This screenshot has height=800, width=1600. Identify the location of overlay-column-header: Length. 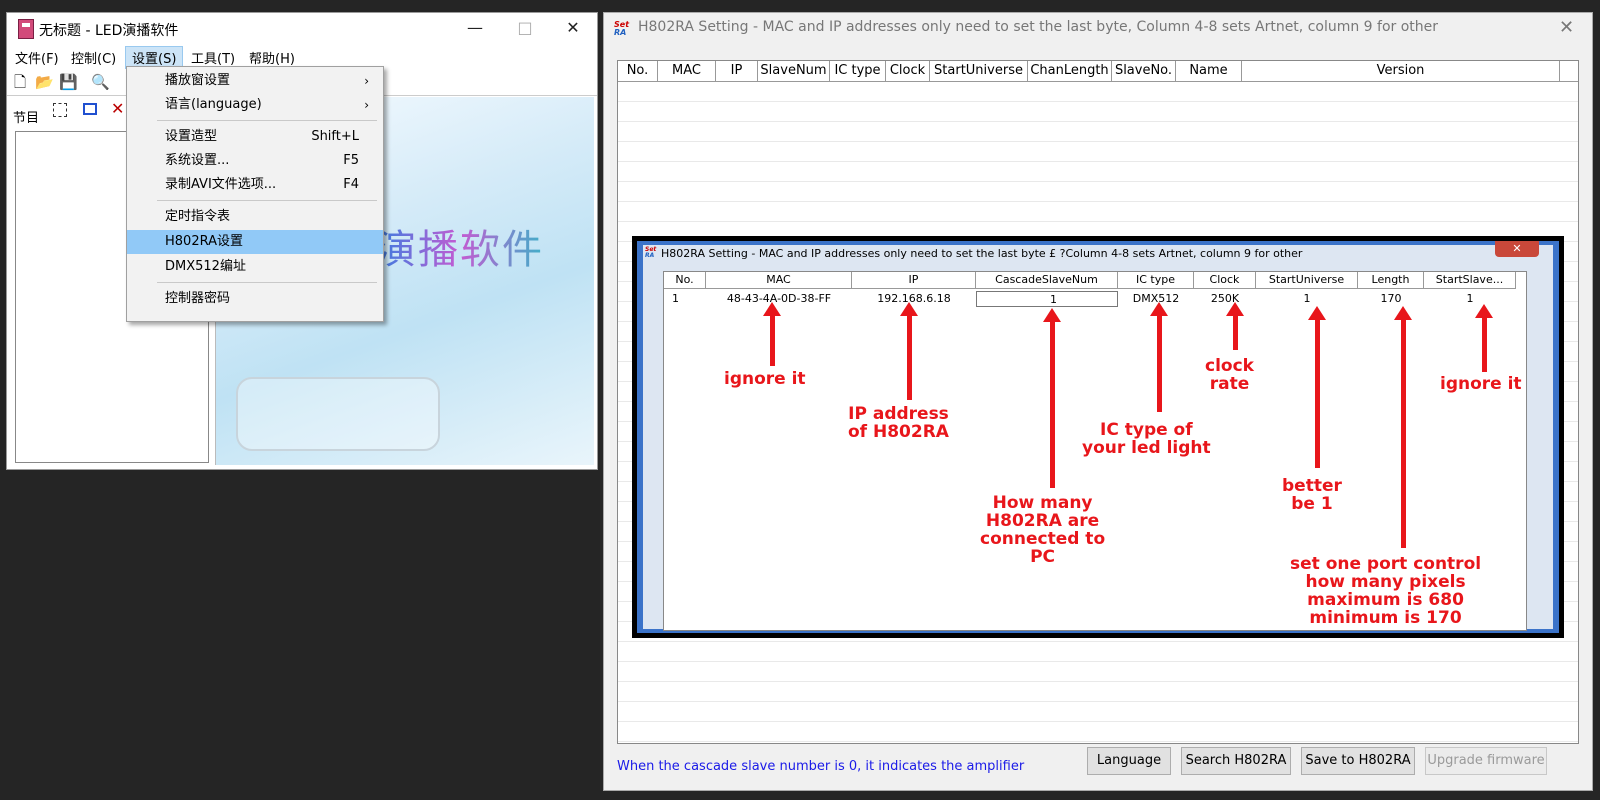
(1391, 280).